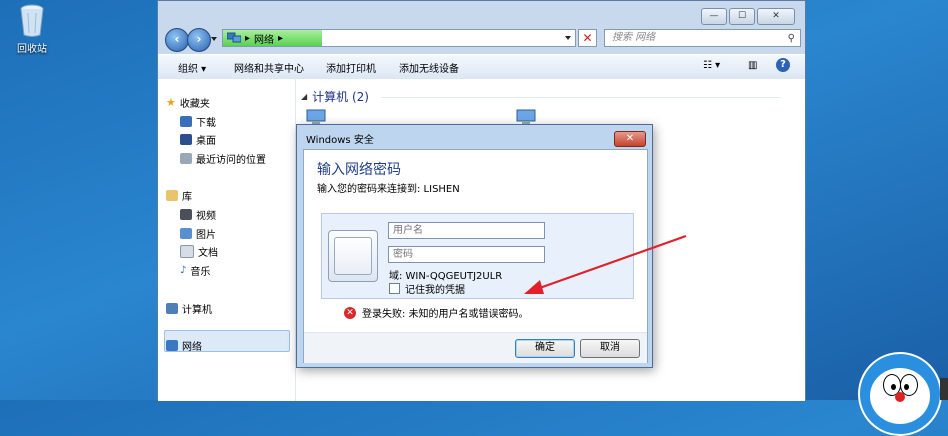 The width and height of the screenshot is (948, 436). Describe the element at coordinates (545, 348) in the screenshot. I see `ok-button: 确定` at that location.